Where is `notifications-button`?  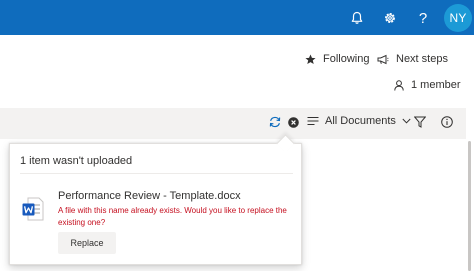
notifications-button is located at coordinates (357, 18).